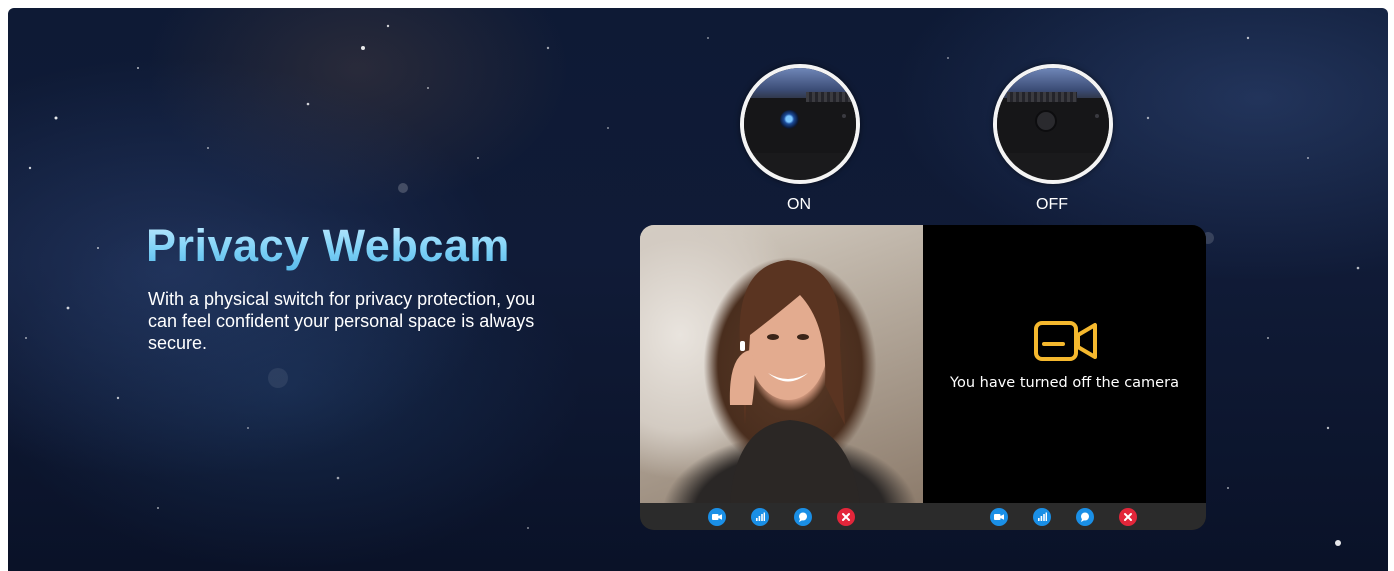 The image size is (1394, 571). Describe the element at coordinates (790, 120) in the screenshot. I see `webcam-lens-open-icon` at that location.